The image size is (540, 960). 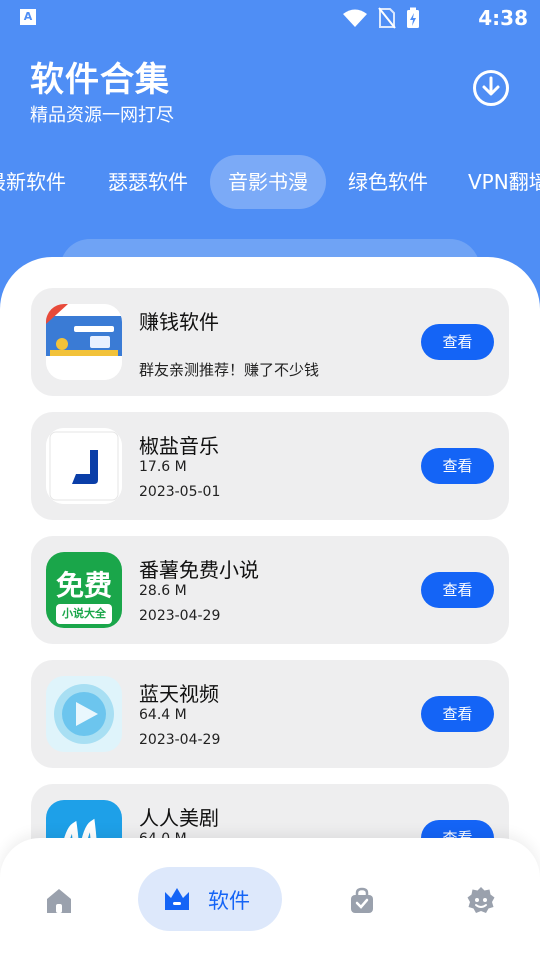 I want to click on app-name: 赚钱软件, so click(x=179, y=322).